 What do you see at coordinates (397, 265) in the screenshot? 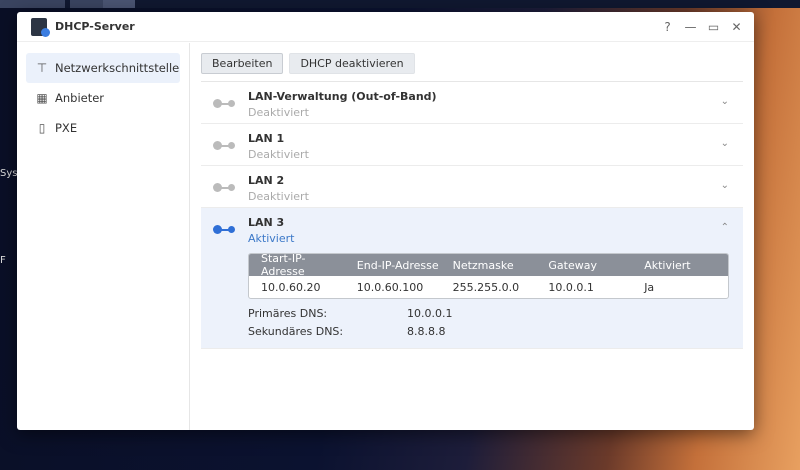
I see `column-header: End-IP-Adresse` at bounding box center [397, 265].